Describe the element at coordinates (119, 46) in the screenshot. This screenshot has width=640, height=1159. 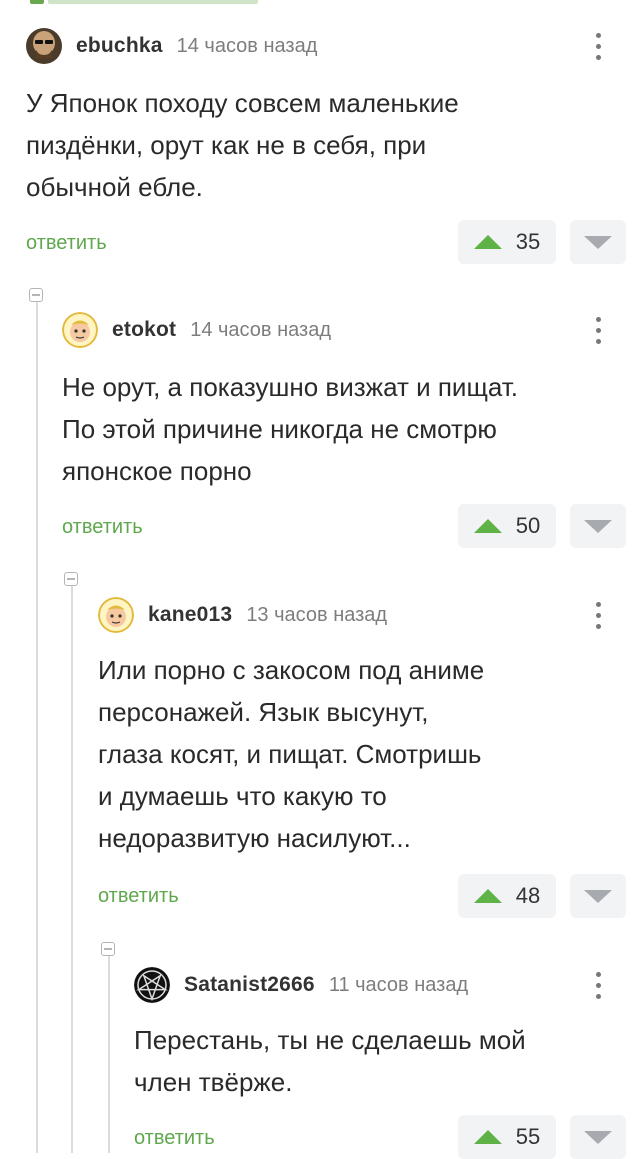
I see `author-name: ebuchka` at that location.